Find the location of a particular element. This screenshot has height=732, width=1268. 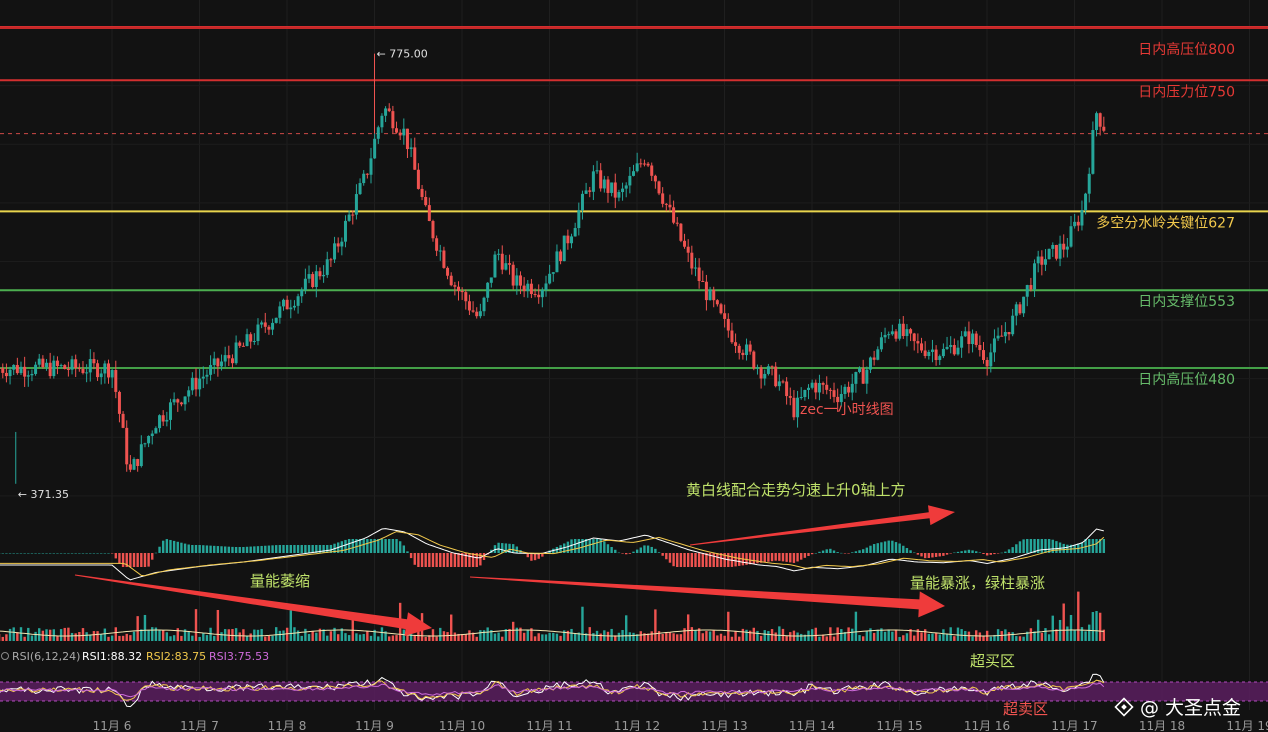

rsi3-value: RSI3:75.53 is located at coordinates (239, 656).